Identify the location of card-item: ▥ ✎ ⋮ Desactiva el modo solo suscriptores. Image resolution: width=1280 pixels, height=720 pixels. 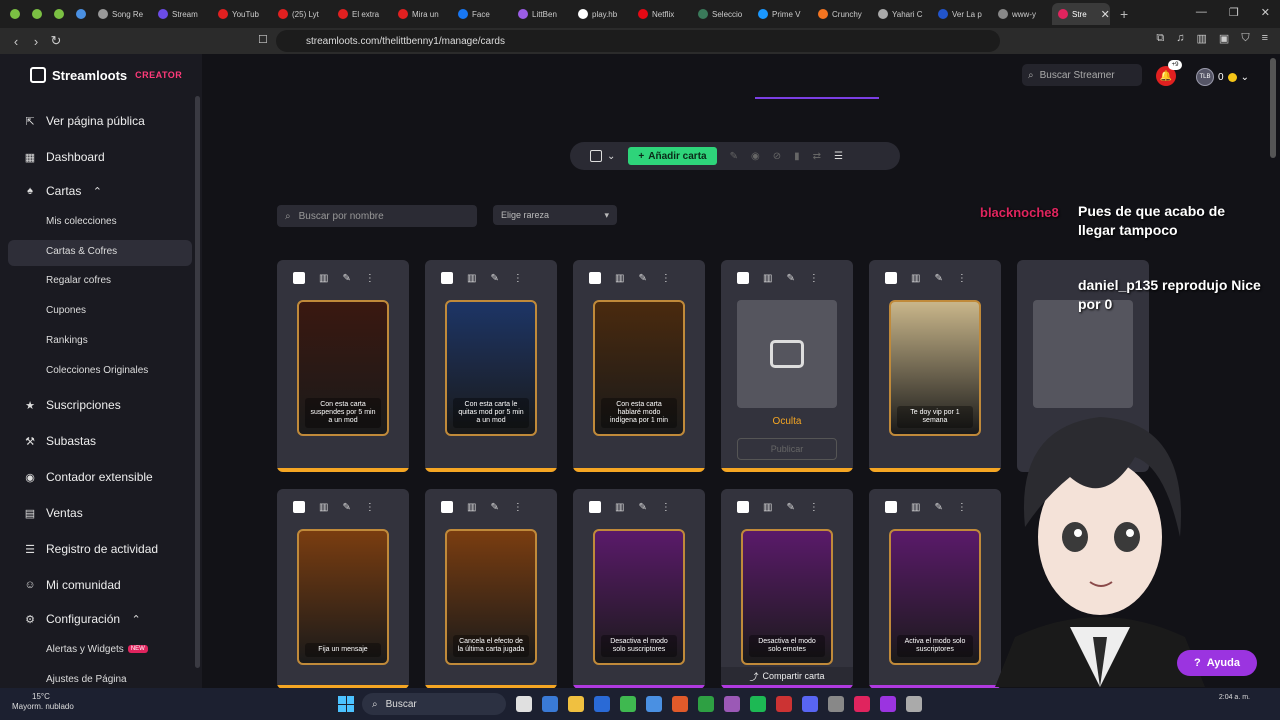
(639, 588).